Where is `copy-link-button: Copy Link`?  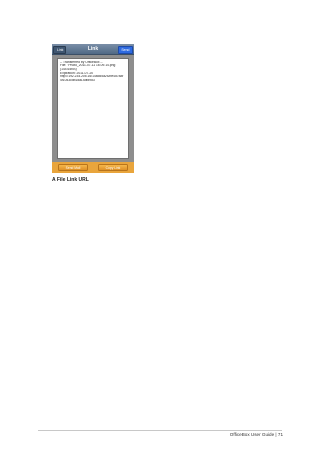 copy-link-button: Copy Link is located at coordinates (113, 167).